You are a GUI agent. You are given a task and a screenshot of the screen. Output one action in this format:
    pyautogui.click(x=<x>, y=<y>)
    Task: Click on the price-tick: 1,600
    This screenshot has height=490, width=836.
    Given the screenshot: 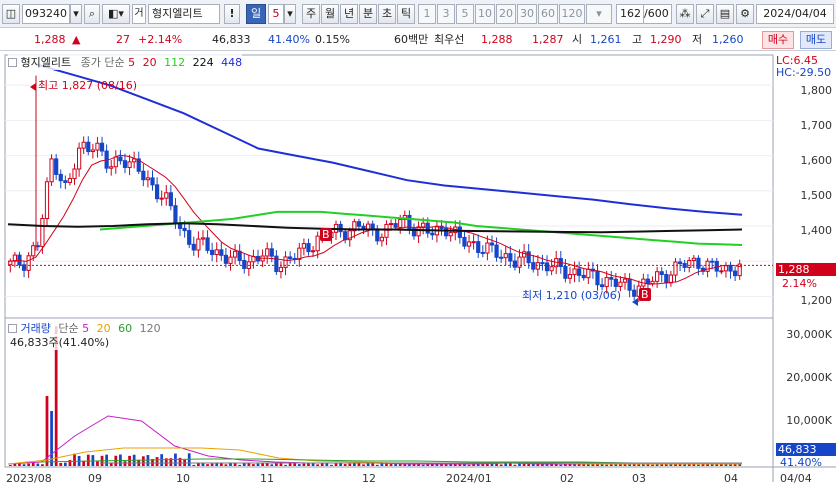 What is the action you would take?
    pyautogui.click(x=816, y=160)
    